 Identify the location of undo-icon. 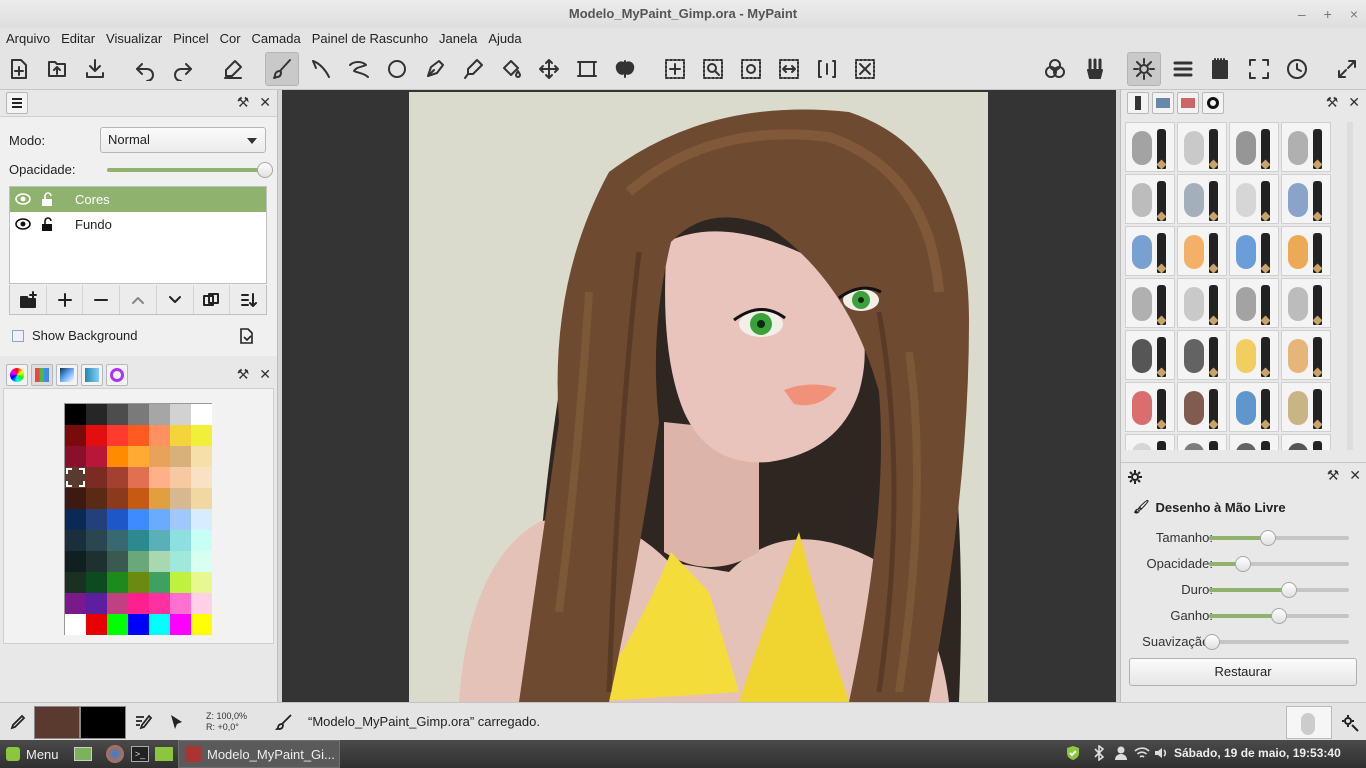
(145, 69).